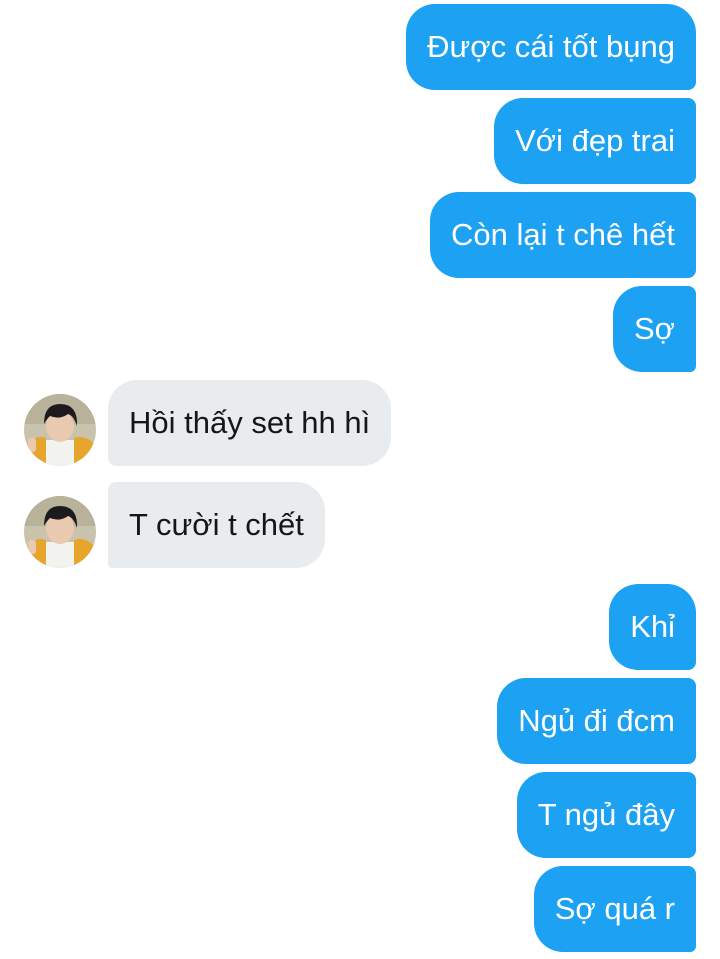 This screenshot has width=720, height=959. Describe the element at coordinates (250, 423) in the screenshot. I see `received-message-bubble: Hồi thấy set hh hì` at that location.